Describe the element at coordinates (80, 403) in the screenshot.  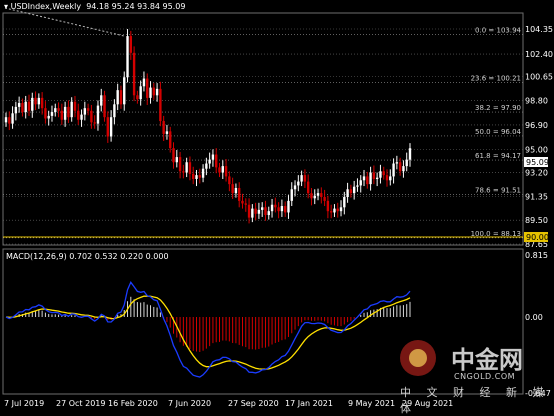
I see `time-axis-label: 27 Oct 2019` at that location.